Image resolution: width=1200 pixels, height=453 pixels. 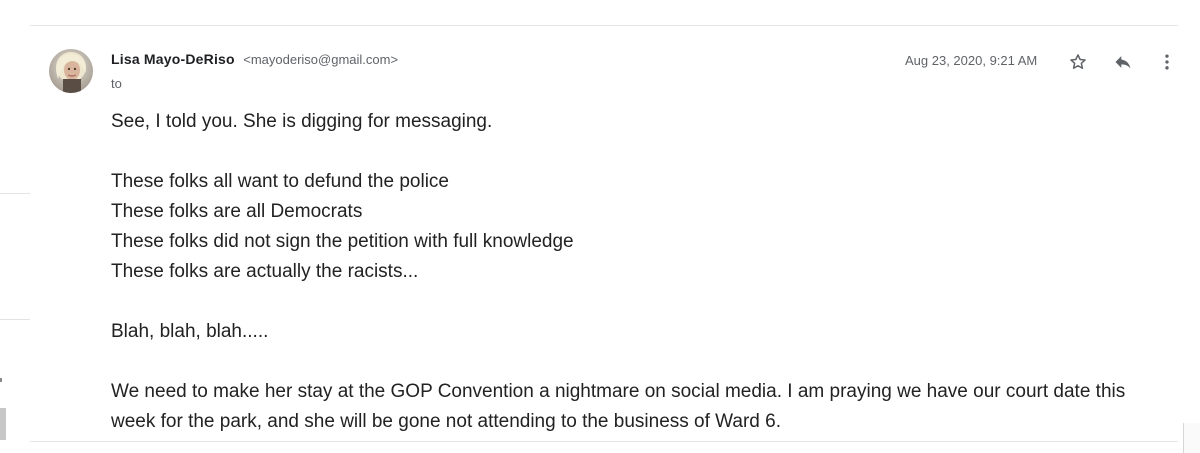 I want to click on left-edge-panel, so click(x=3, y=424).